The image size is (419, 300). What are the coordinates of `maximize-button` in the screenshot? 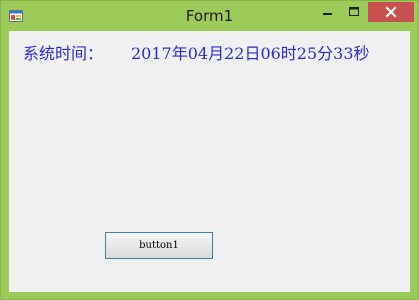 It's located at (354, 12).